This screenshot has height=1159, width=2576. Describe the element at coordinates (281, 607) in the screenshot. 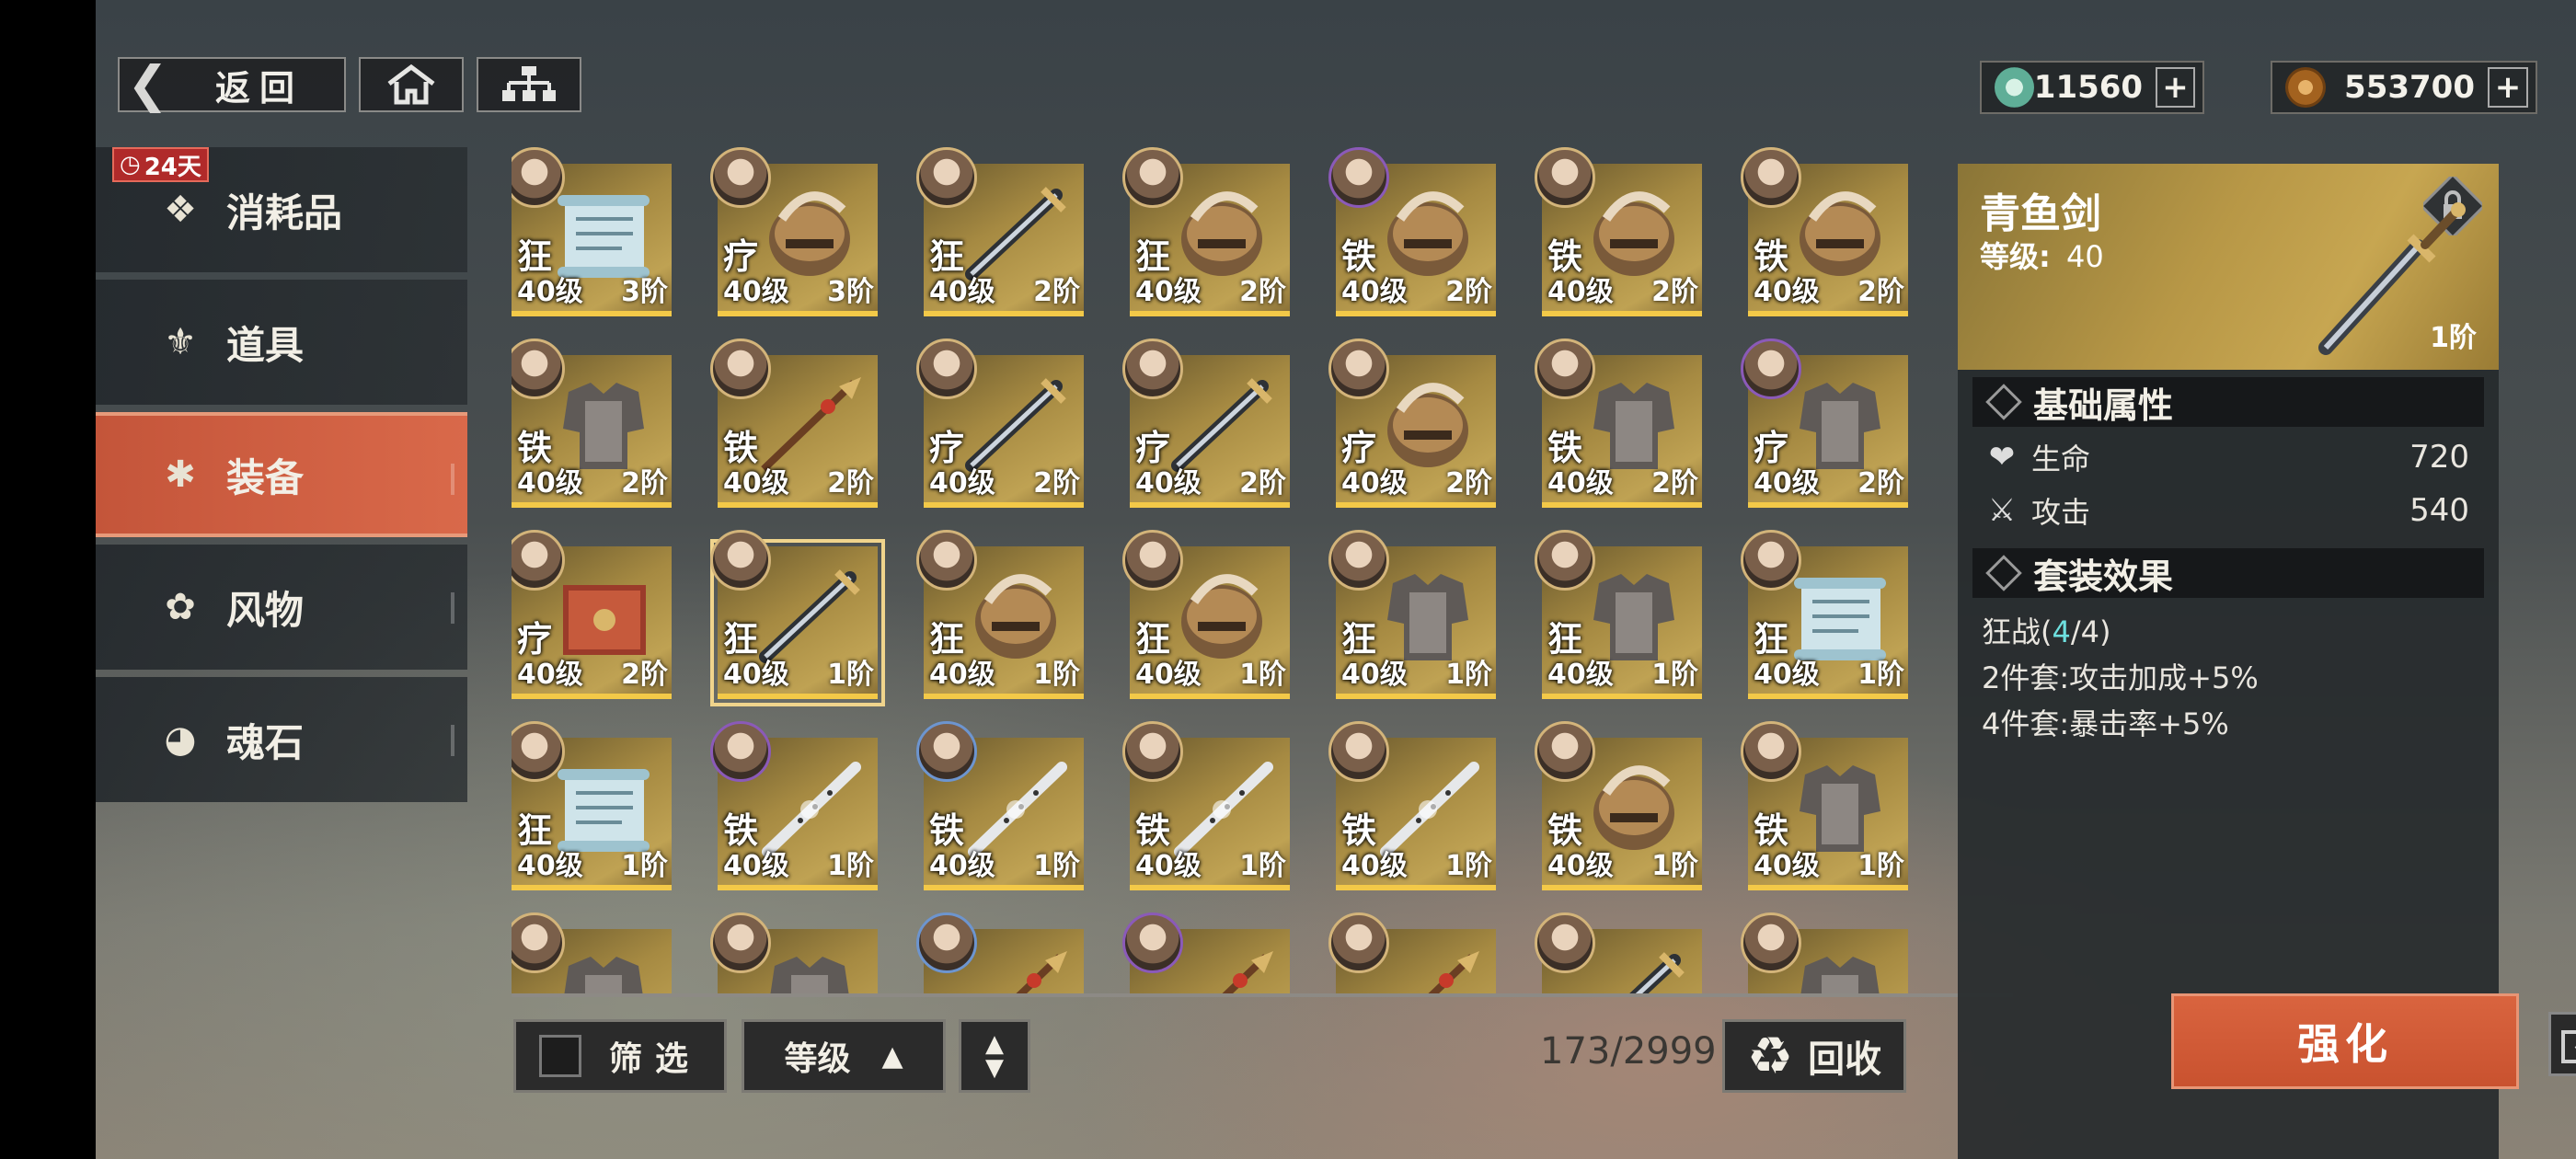

I see `sidebar-item-scenery: ✿ 风物` at that location.